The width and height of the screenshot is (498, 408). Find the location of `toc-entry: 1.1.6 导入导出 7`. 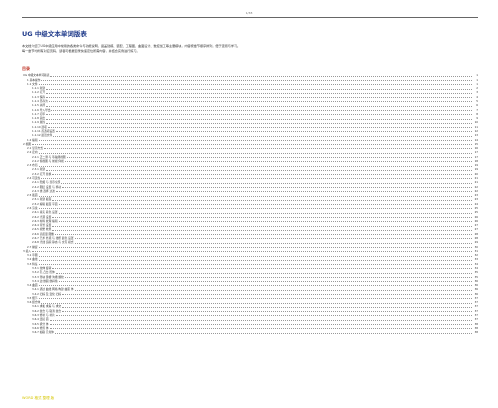

toc-entry: 1.1.6 导入导出 7 is located at coordinates (250, 109).